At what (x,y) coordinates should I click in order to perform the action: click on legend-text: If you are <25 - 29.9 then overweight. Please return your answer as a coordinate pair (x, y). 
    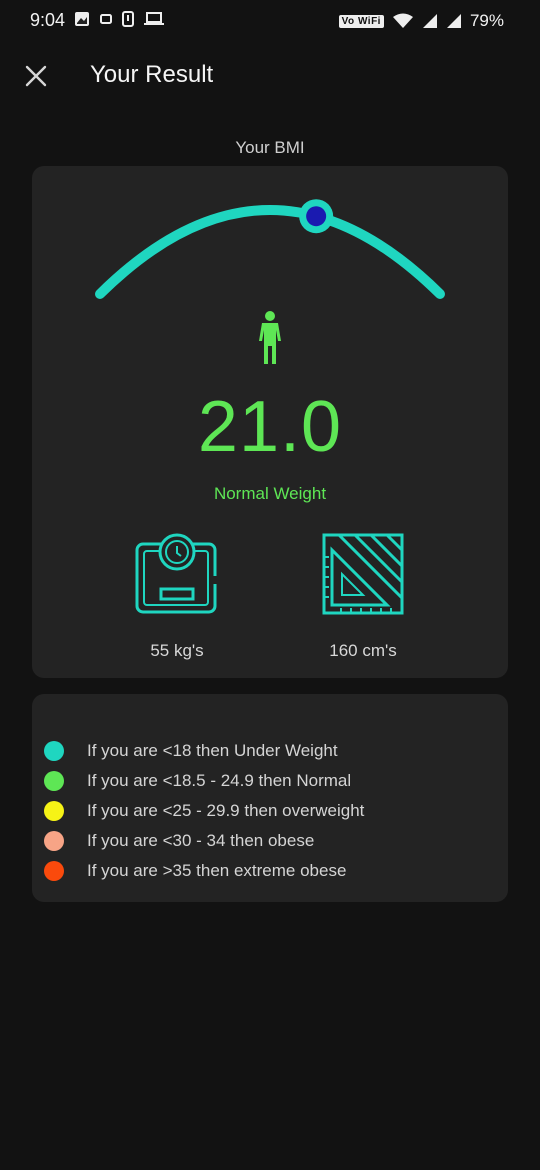
    Looking at the image, I should click on (226, 810).